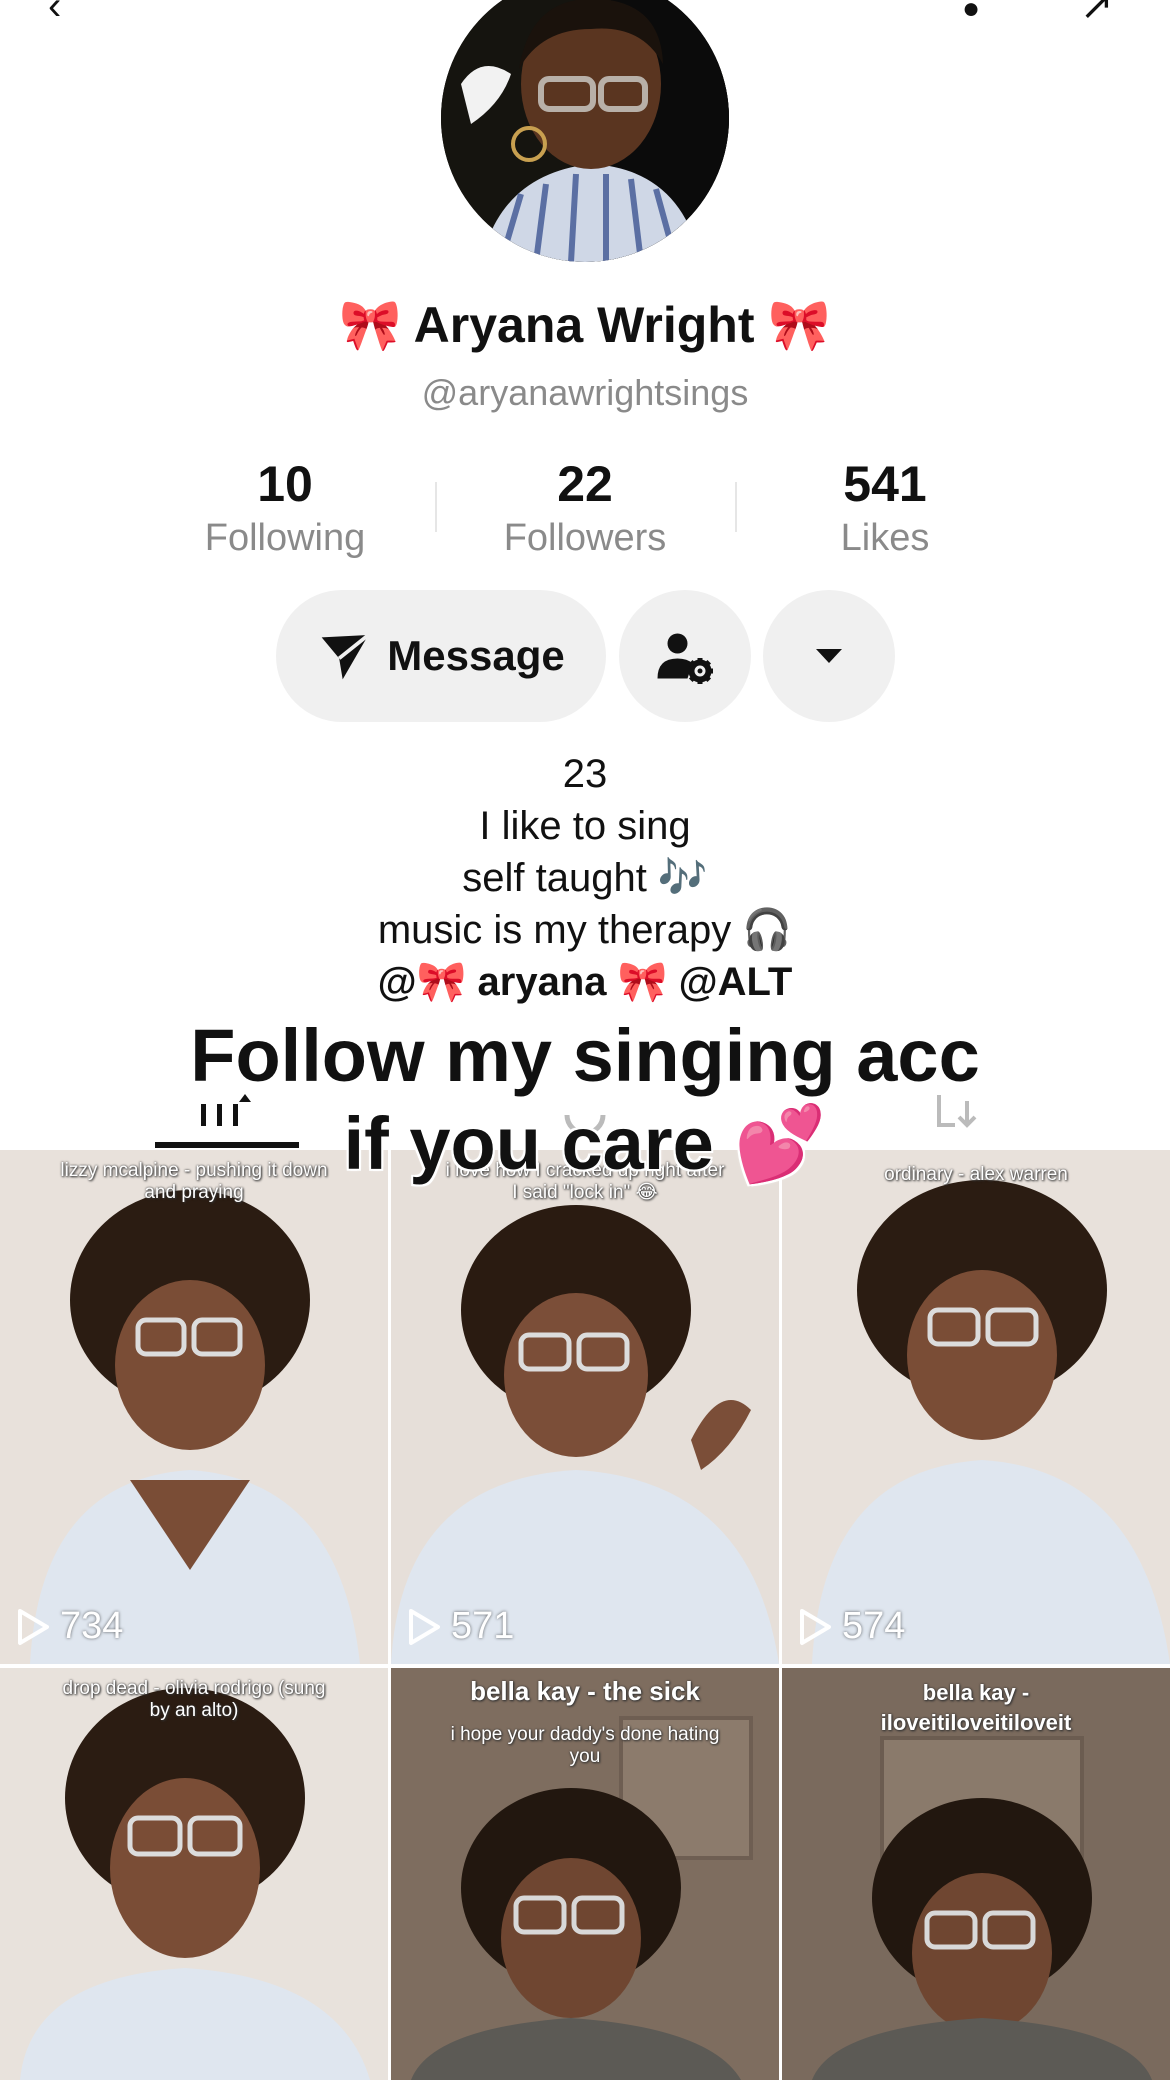  I want to click on bio-line: music is my therapy 🎧, so click(585, 930).